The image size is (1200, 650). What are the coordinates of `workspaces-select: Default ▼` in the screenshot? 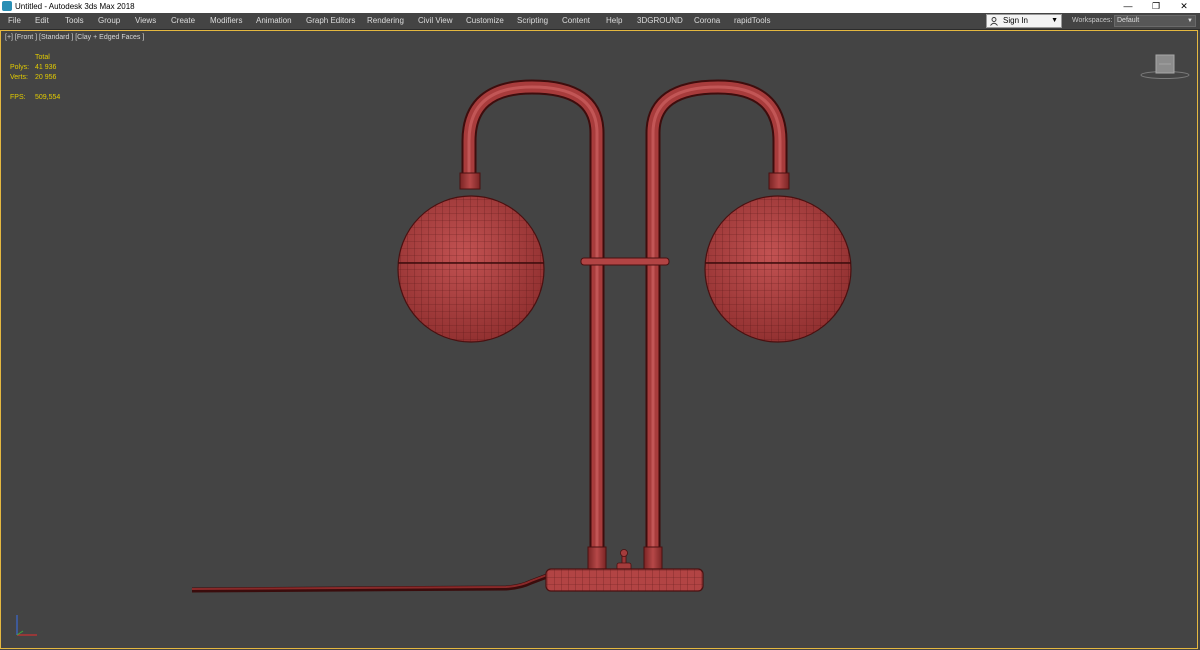 It's located at (1155, 21).